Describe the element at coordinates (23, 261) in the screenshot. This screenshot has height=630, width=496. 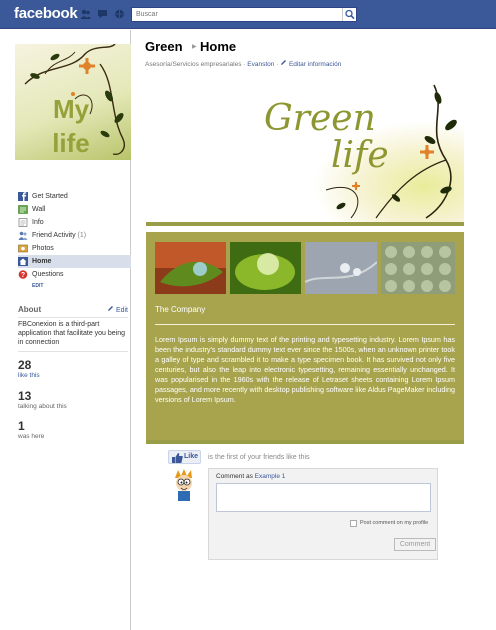
I see `home-icon` at that location.